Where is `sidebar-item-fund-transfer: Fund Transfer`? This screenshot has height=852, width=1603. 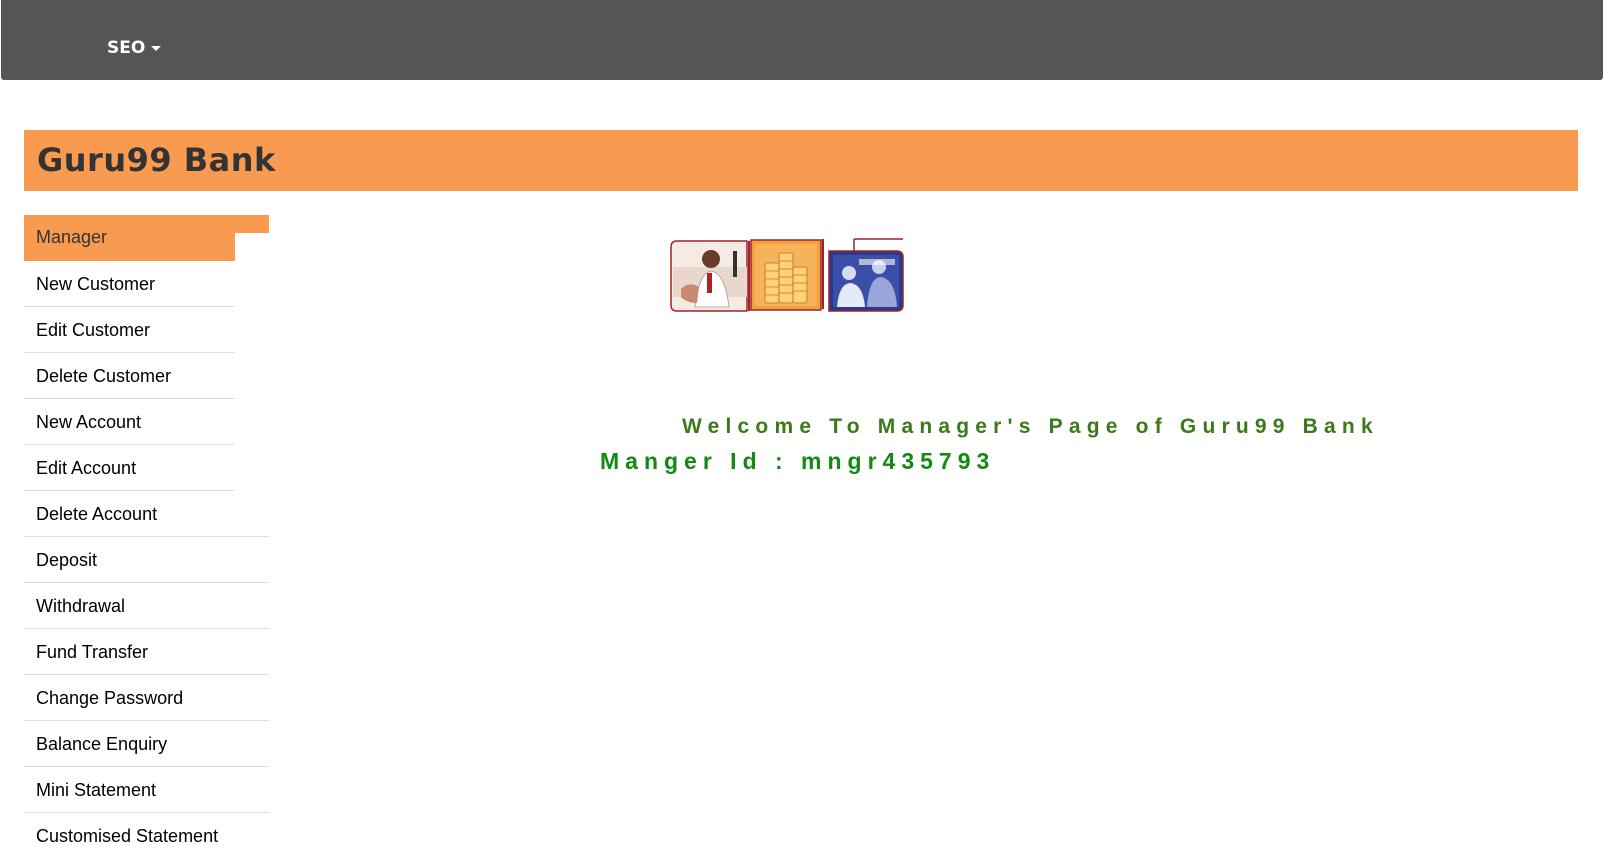
sidebar-item-fund-transfer: Fund Transfer is located at coordinates (146, 652).